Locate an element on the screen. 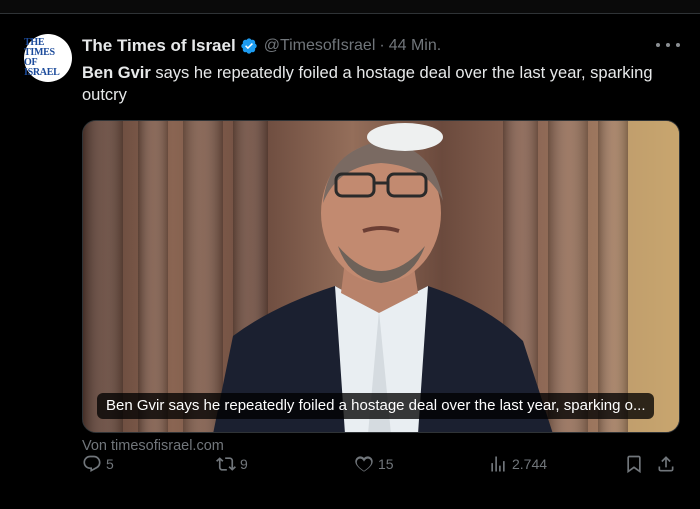 The width and height of the screenshot is (700, 509). reply-icon is located at coordinates (92, 464).